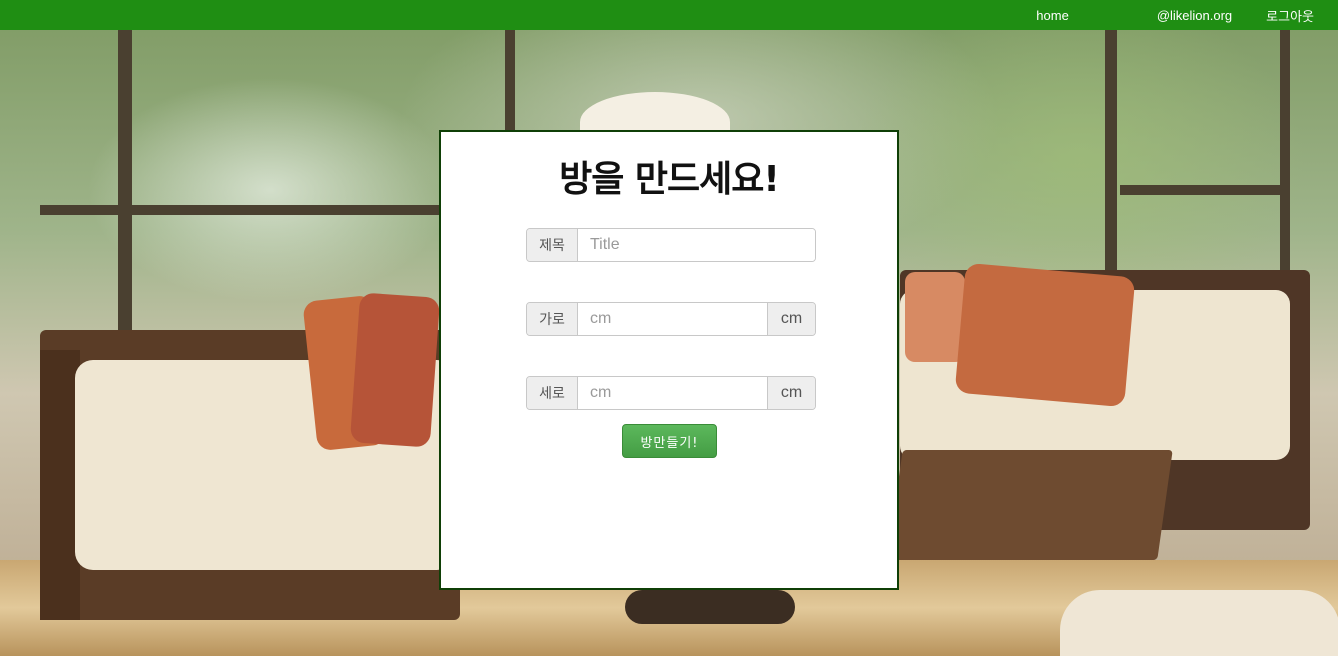  Describe the element at coordinates (791, 319) in the screenshot. I see `width-unit: cm` at that location.